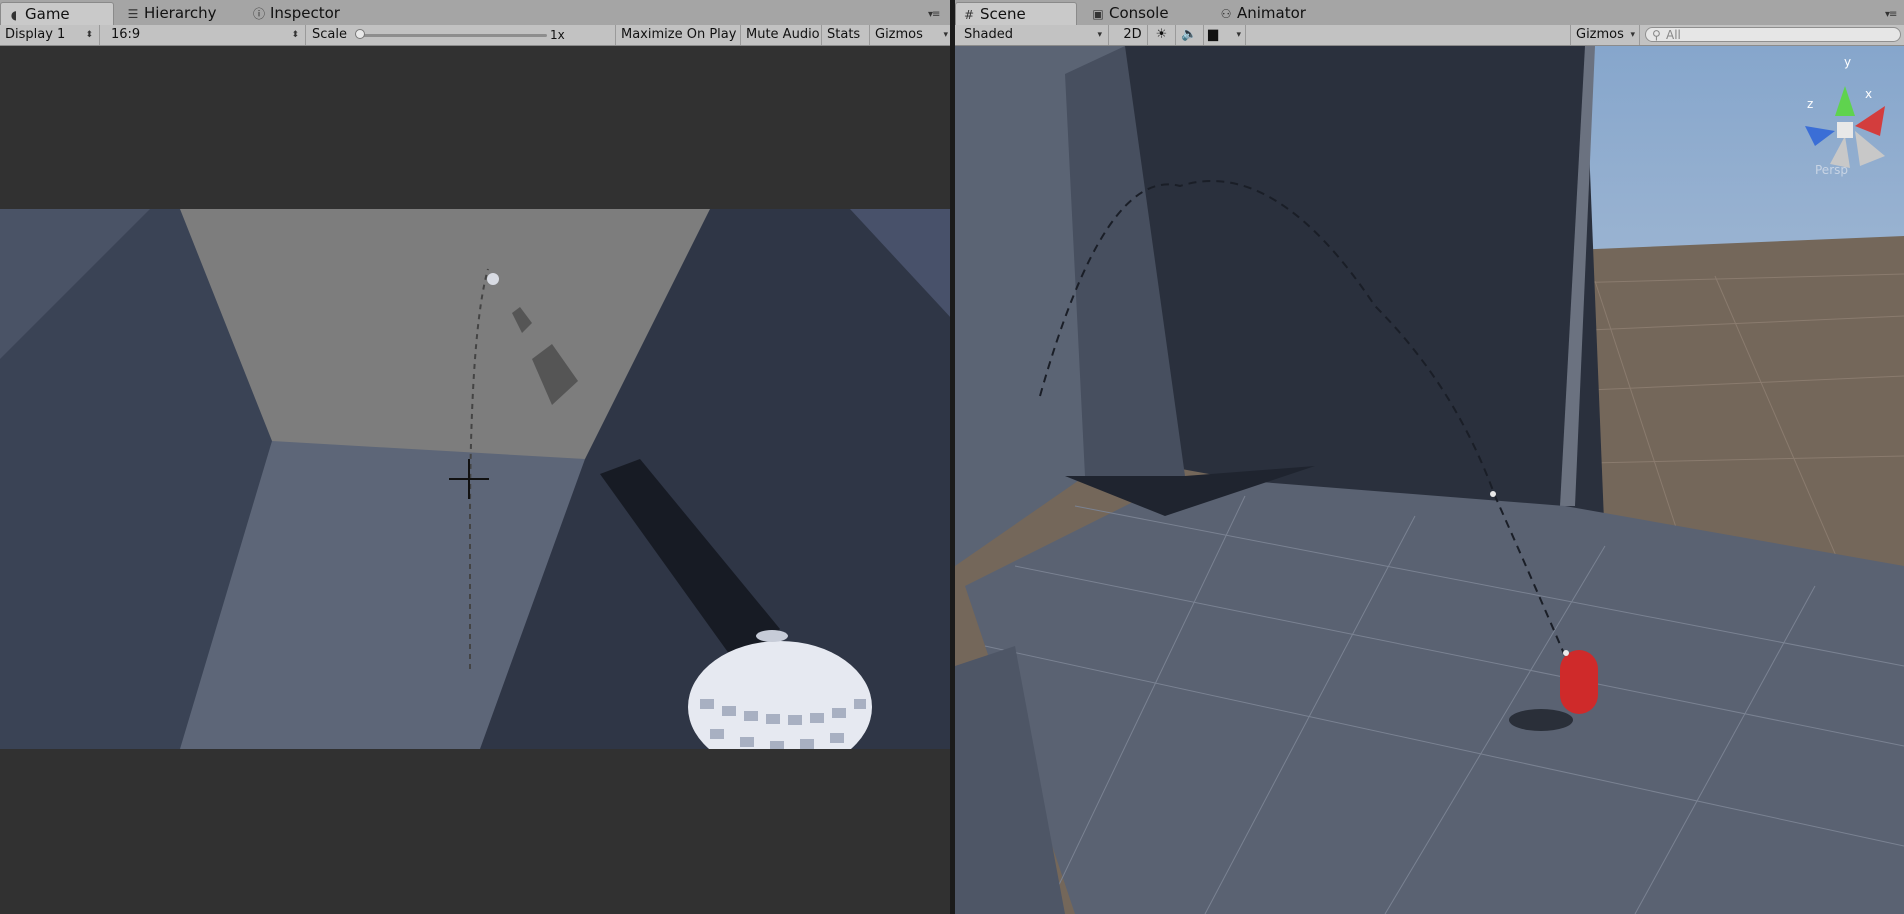  Describe the element at coordinates (1098, 14) in the screenshot. I see `console-icon: ▣` at that location.